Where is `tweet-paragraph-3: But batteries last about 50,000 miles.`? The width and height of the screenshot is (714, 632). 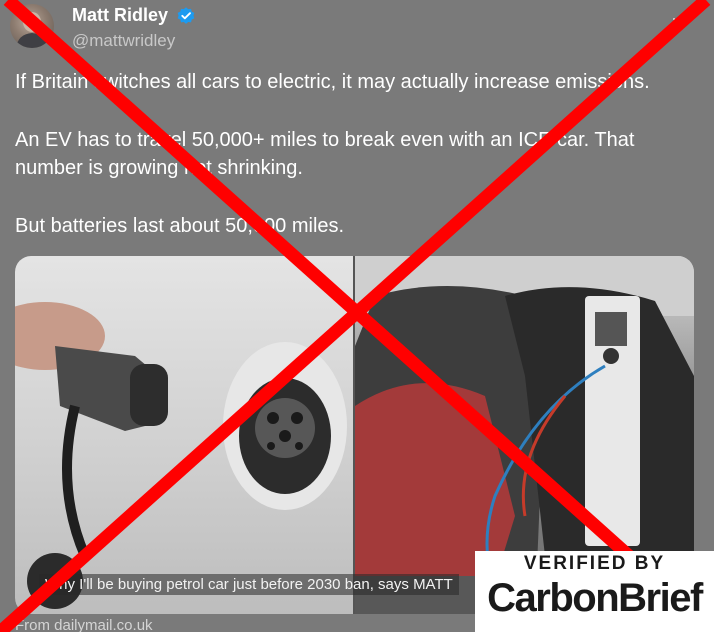
tweet-paragraph-3: But batteries last about 50,000 miles. is located at coordinates (180, 226).